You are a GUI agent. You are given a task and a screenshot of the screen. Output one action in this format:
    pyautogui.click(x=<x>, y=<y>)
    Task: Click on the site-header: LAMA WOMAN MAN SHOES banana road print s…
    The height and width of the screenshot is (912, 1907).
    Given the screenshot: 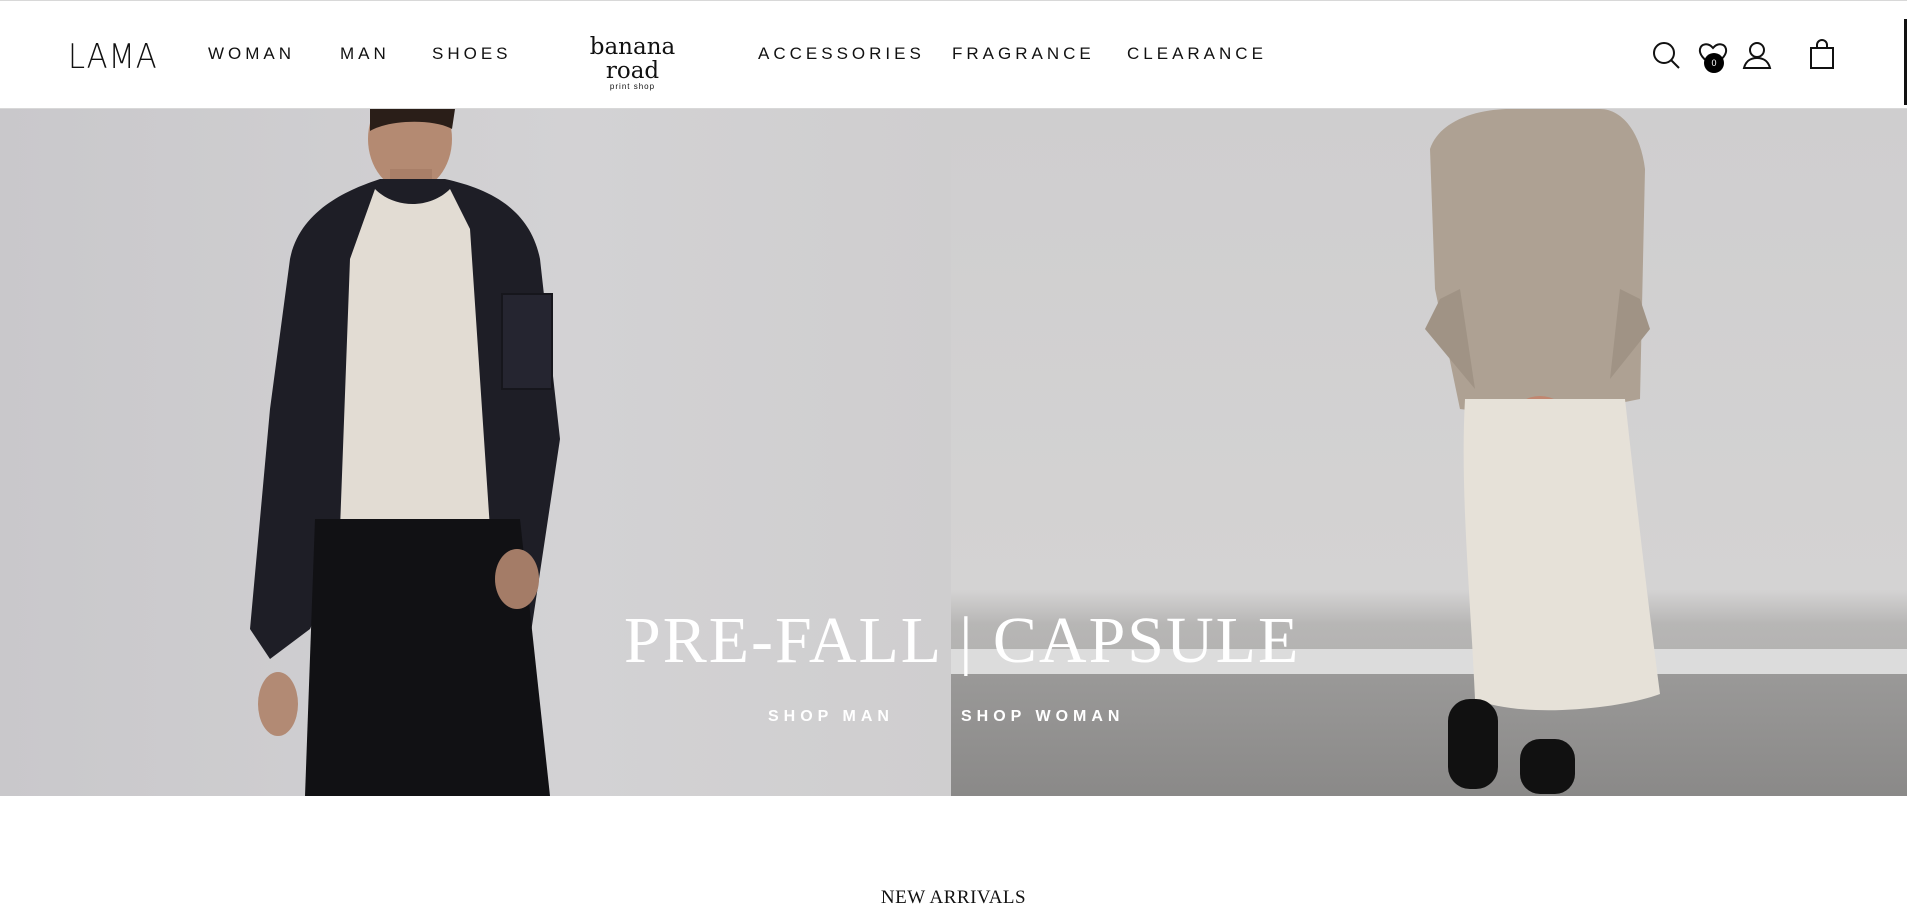 What is the action you would take?
    pyautogui.click(x=953, y=54)
    